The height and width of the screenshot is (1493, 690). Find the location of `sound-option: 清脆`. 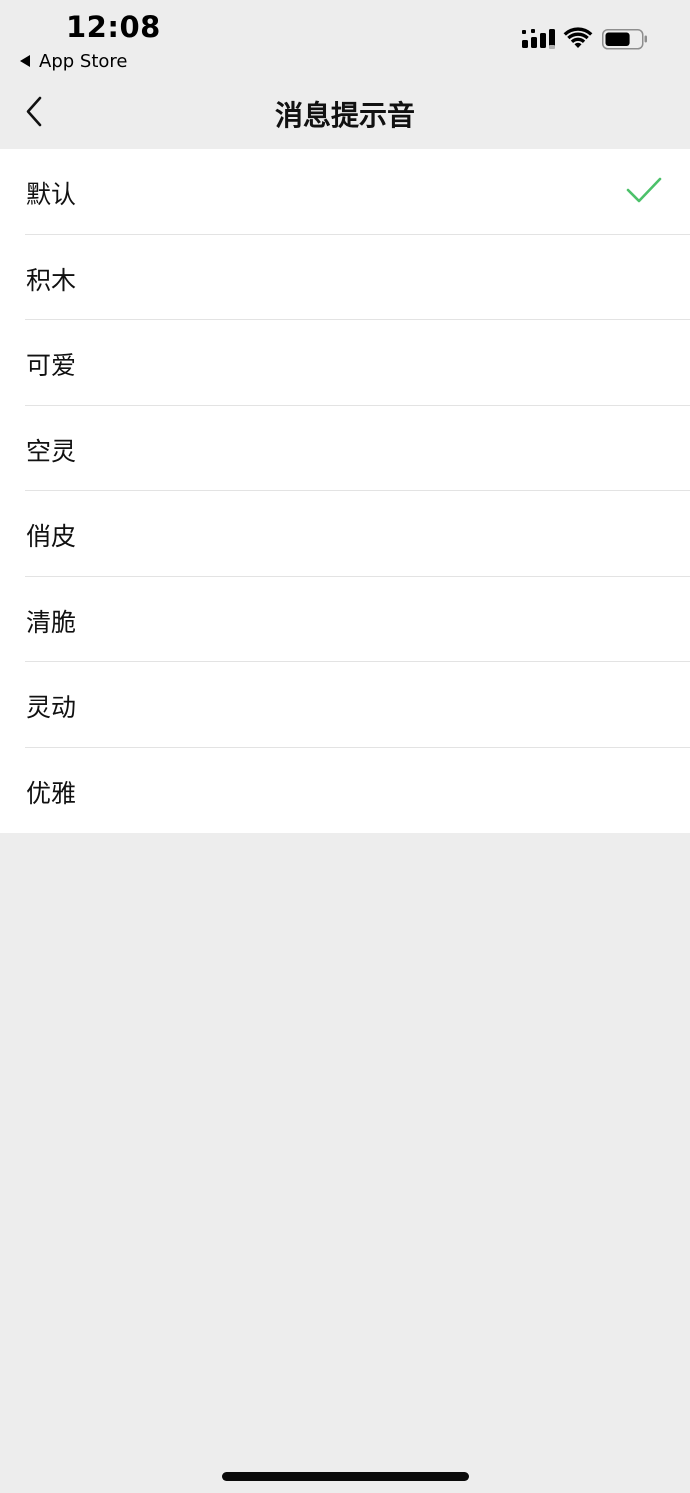

sound-option: 清脆 is located at coordinates (345, 619).